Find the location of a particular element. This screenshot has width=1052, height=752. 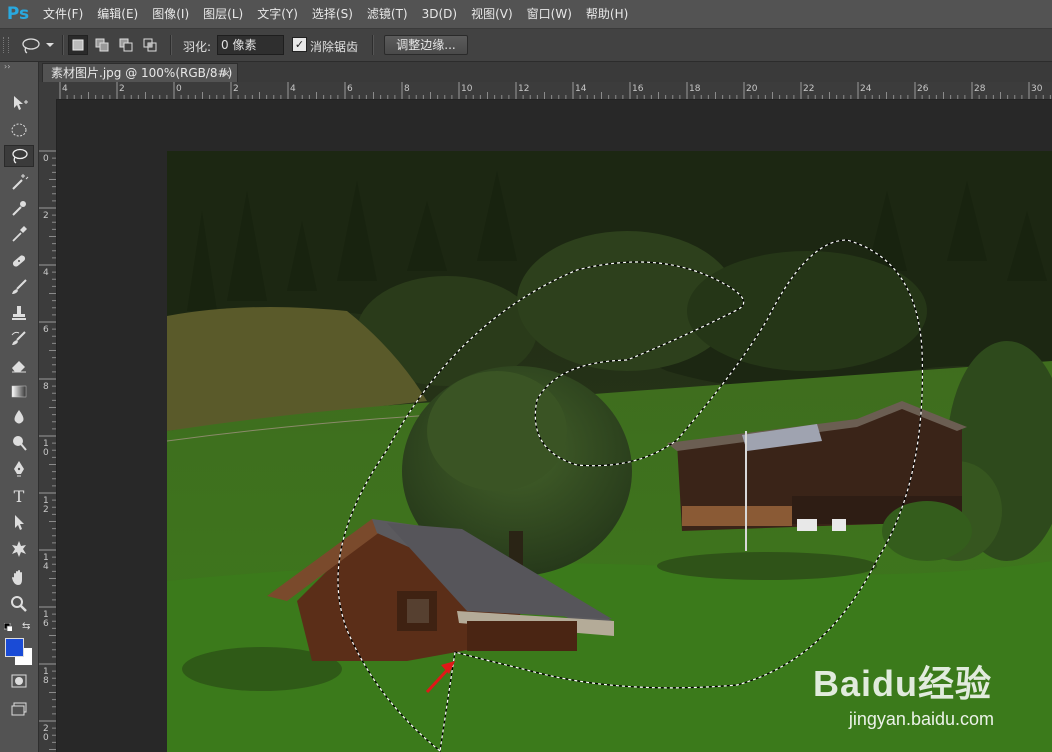

ruler-label: 24 is located at coordinates (866, 89).